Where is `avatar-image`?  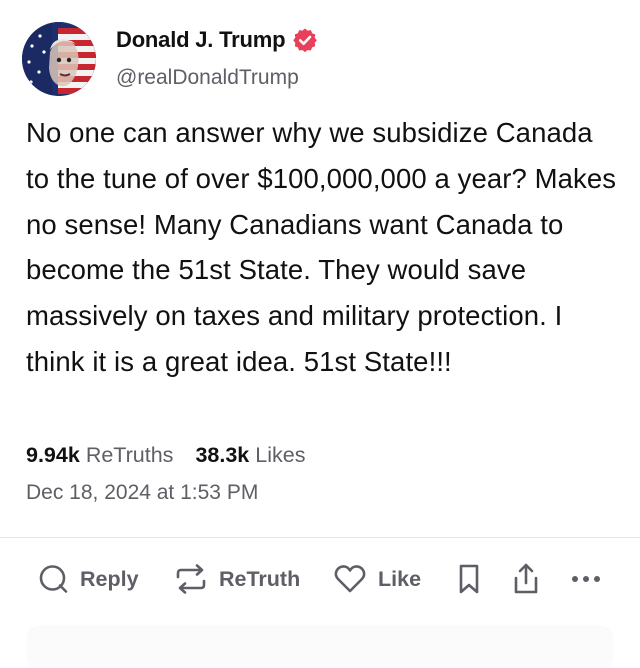
avatar-image is located at coordinates (59, 59).